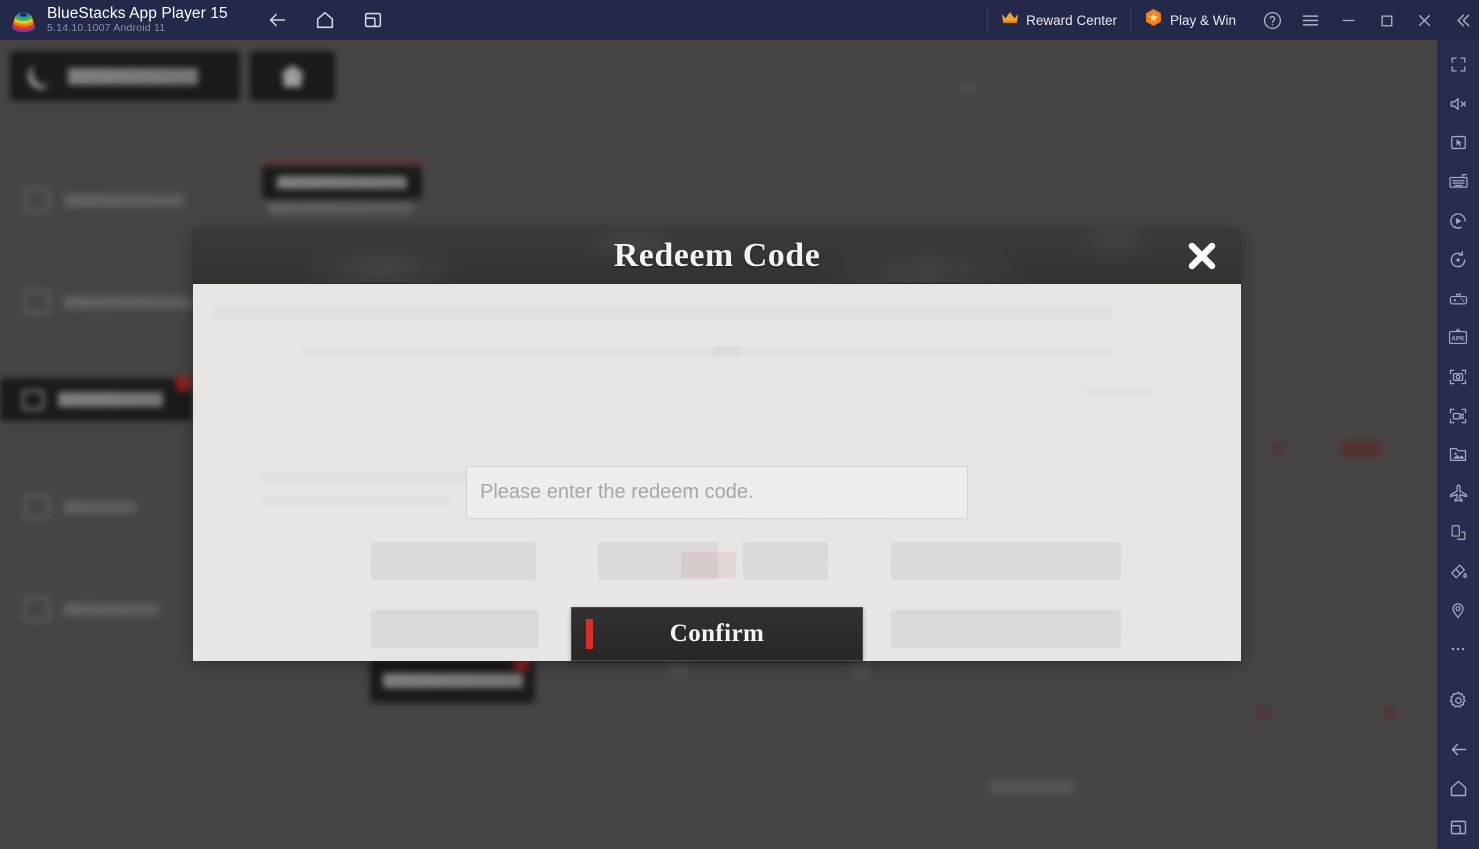  Describe the element at coordinates (1386, 20) in the screenshot. I see `maximize-icon` at that location.